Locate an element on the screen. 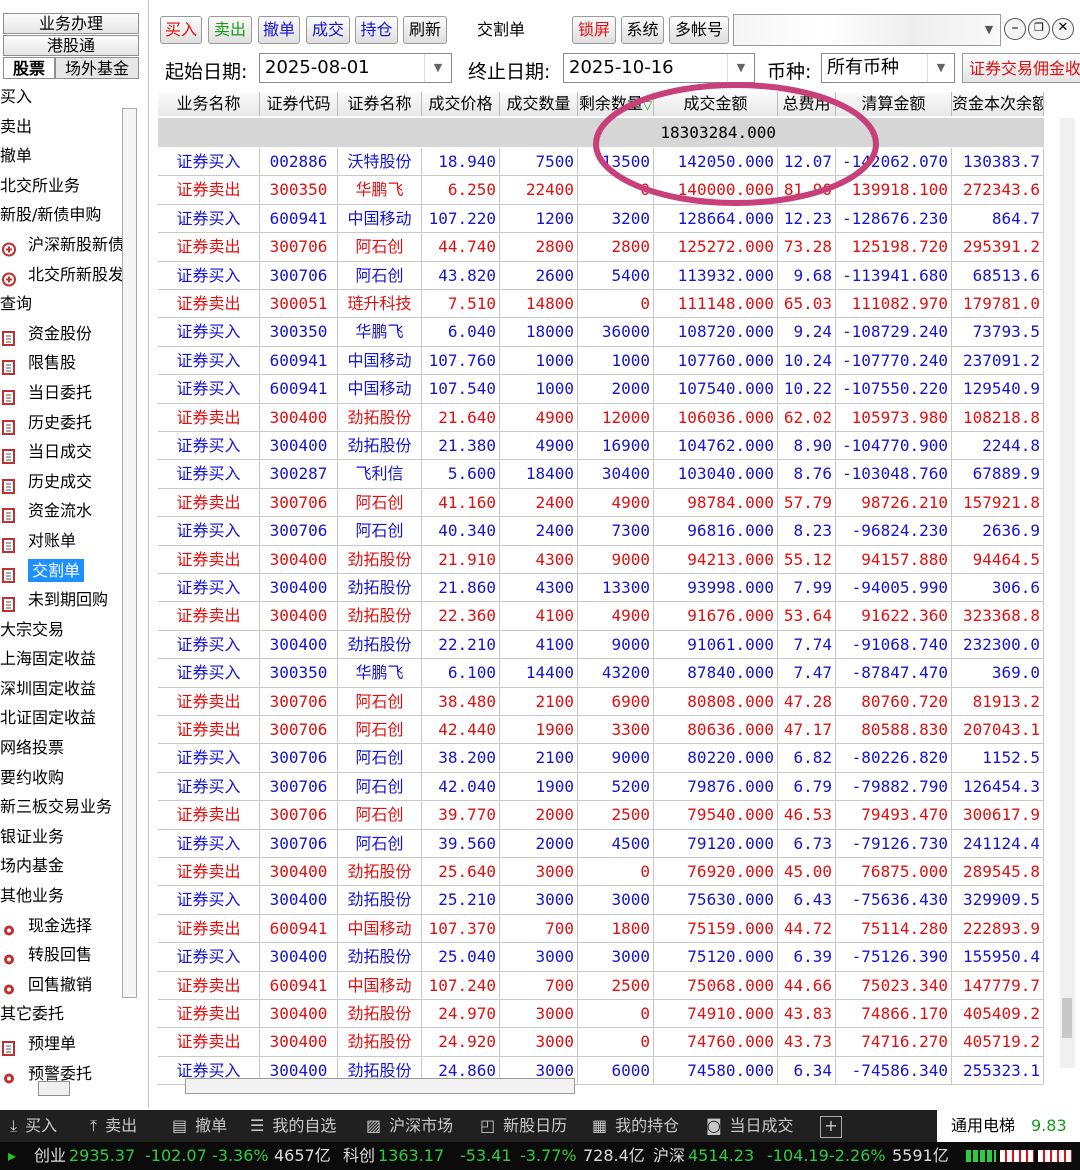 This screenshot has height=1170, width=1080. add-shortcut-button: + is located at coordinates (831, 1127).